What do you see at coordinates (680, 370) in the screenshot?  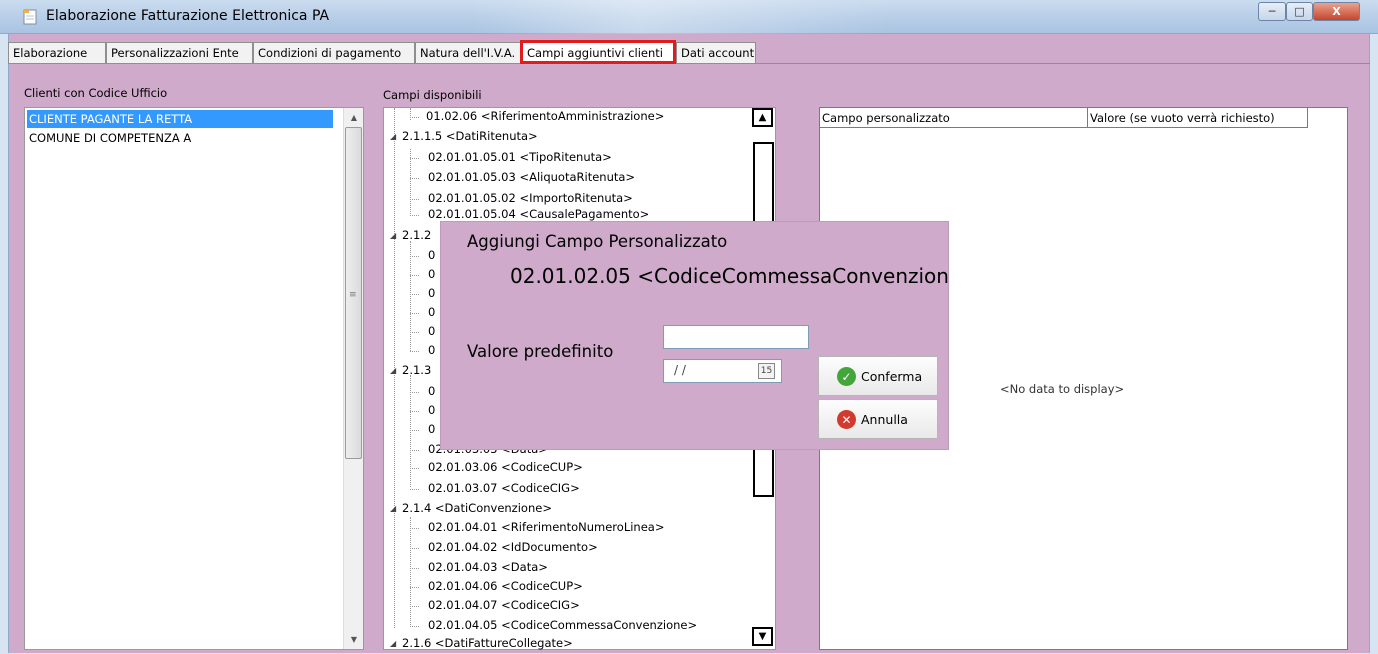 I see `date-text: / /` at bounding box center [680, 370].